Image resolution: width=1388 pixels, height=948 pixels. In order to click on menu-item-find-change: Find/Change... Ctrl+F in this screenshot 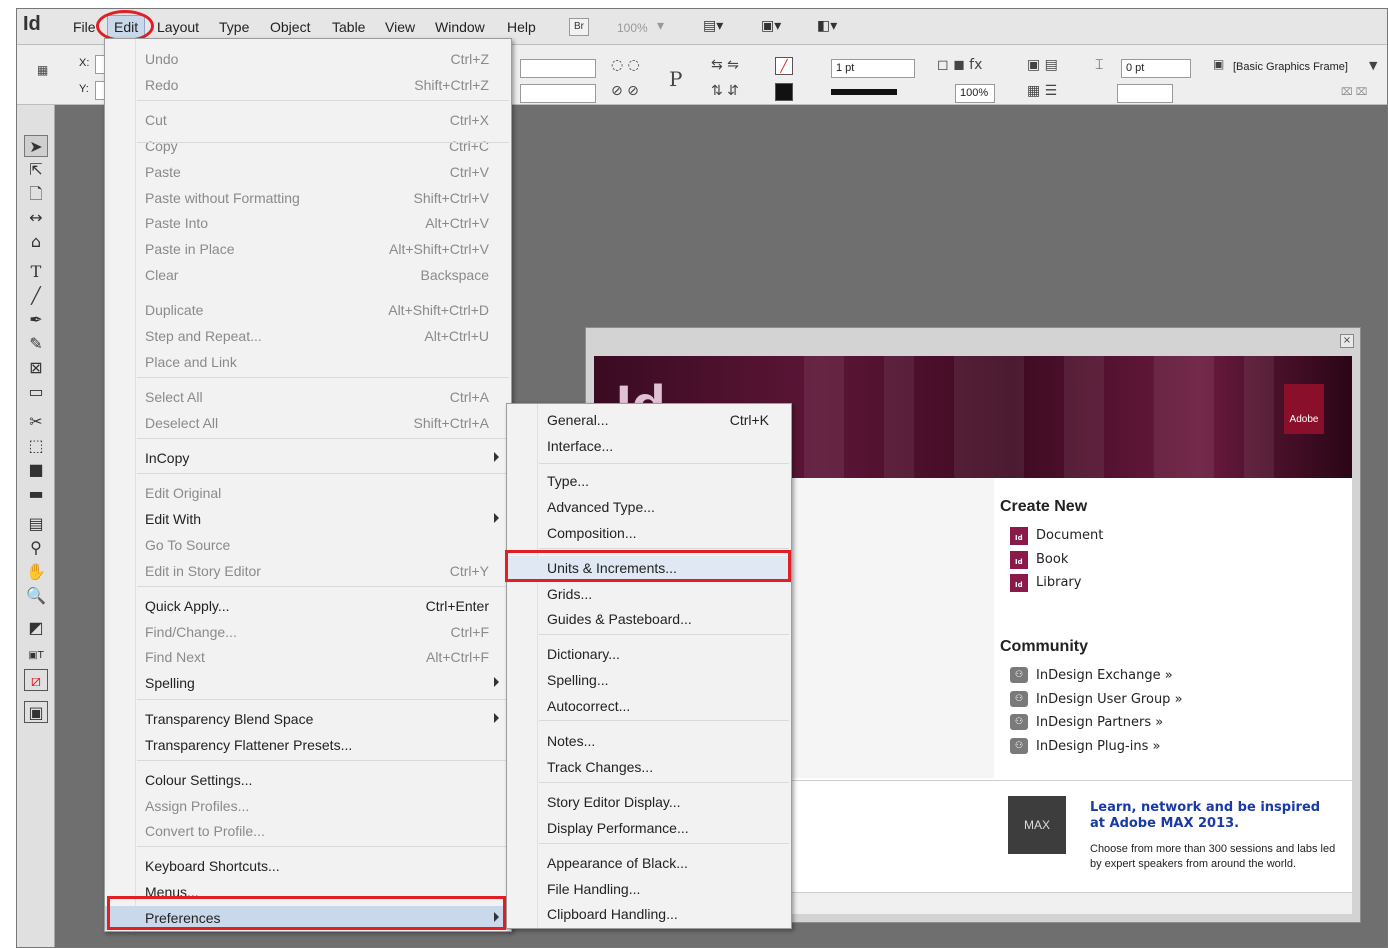, I will do `click(308, 632)`.